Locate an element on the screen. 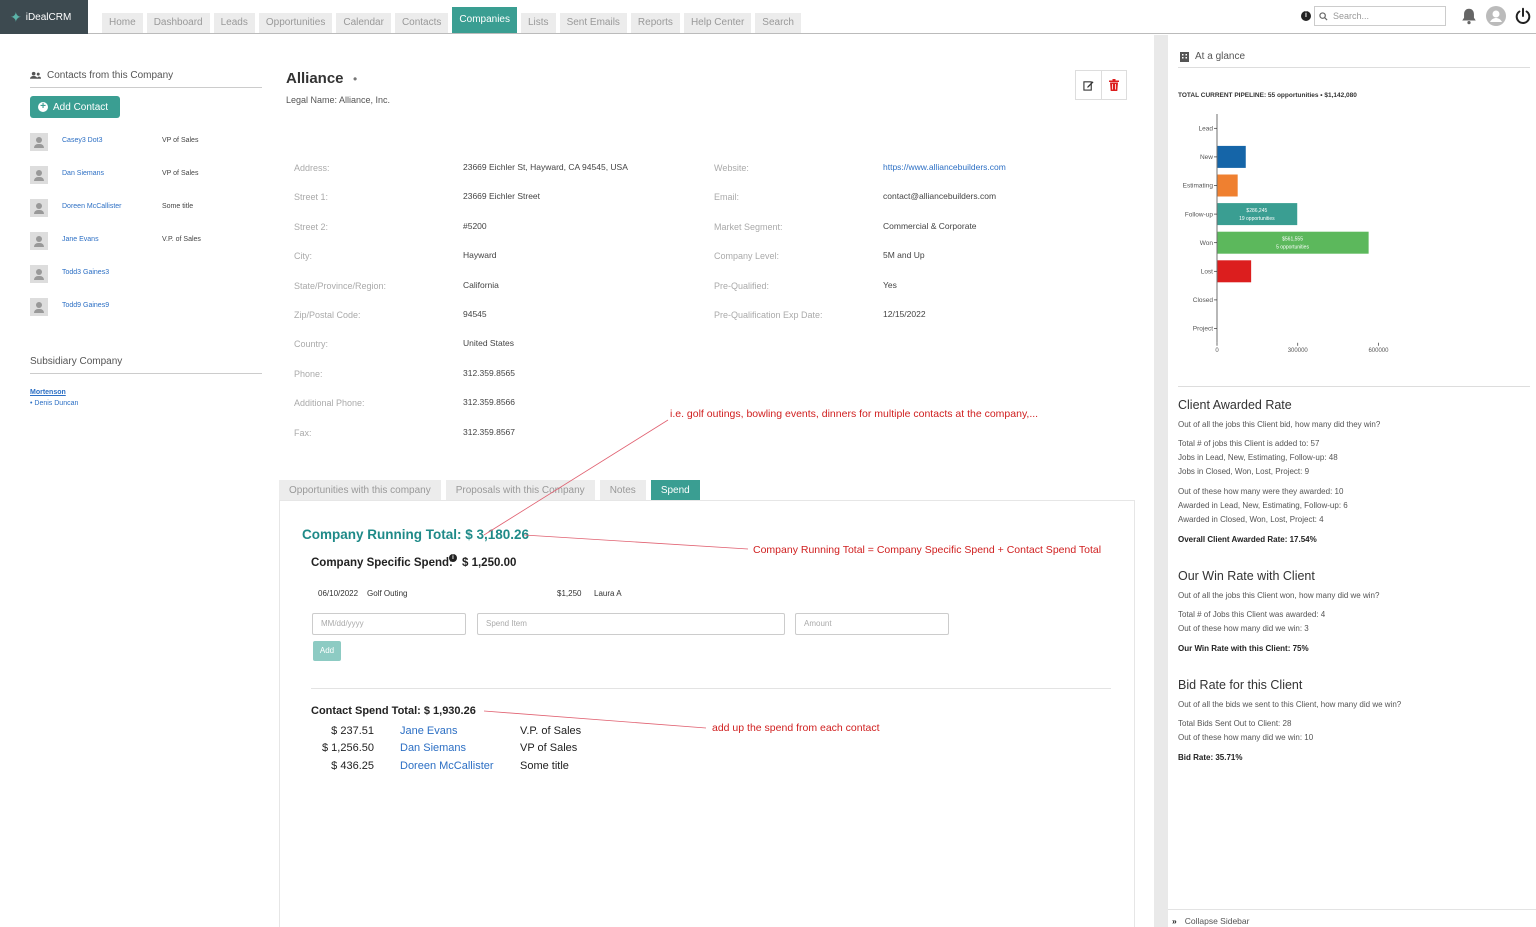  contact-name-link: Casey3 Dot3 is located at coordinates (82, 140).